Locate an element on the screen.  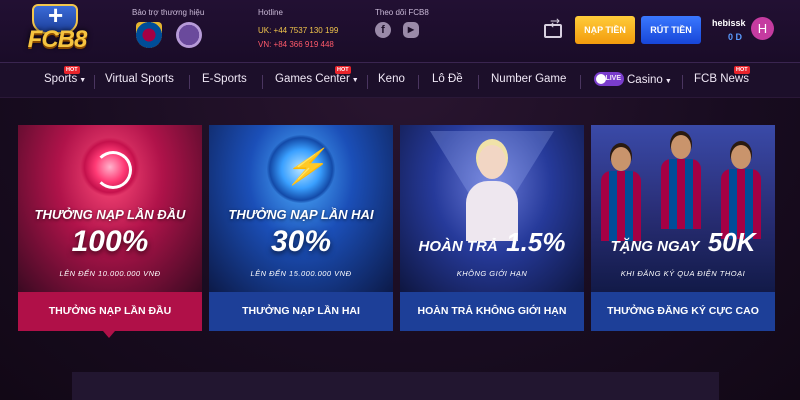
promo-subtitle: KHI ĐĂNG KÝ QUA ĐIỆN THOẠI is located at coordinates (683, 273).